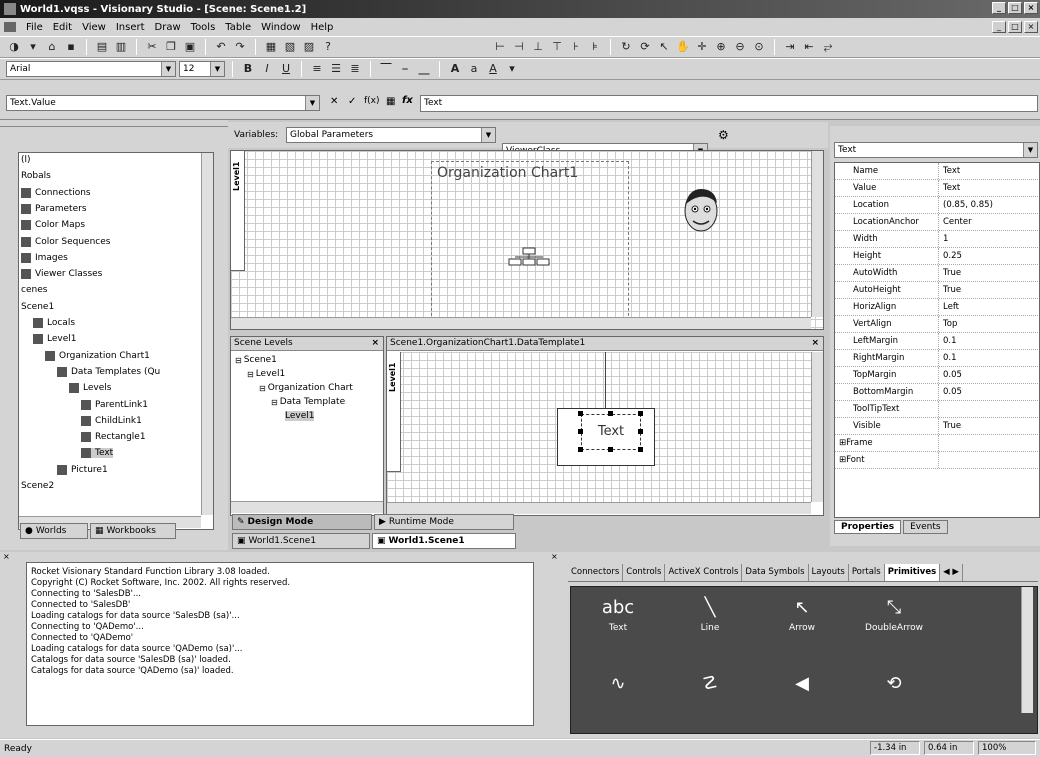 This screenshot has height=757, width=1040. What do you see at coordinates (238, 27) in the screenshot?
I see `menu-table: Table` at bounding box center [238, 27].